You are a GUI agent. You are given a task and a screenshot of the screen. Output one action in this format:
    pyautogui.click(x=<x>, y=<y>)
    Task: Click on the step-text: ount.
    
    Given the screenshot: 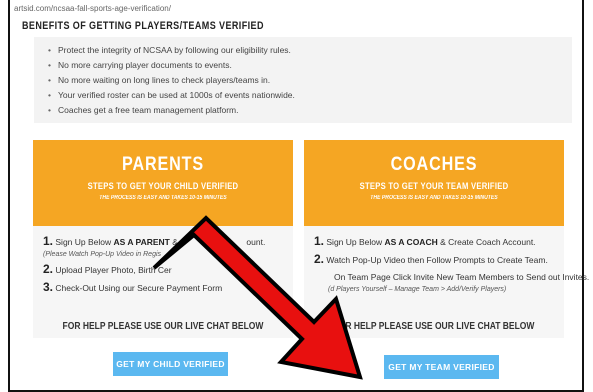 What is the action you would take?
    pyautogui.click(x=256, y=242)
    